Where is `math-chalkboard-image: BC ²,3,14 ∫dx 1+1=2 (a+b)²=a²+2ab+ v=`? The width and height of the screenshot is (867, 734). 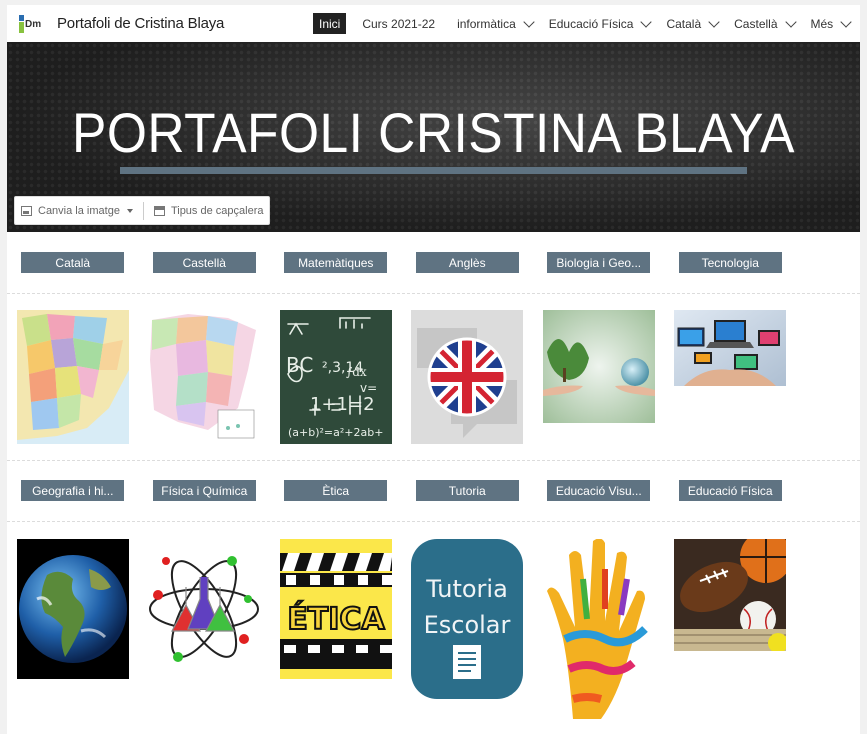 math-chalkboard-image: BC ²,3,14 ∫dx 1+1=2 (a+b)²=a²+2ab+ v= is located at coordinates (335, 377).